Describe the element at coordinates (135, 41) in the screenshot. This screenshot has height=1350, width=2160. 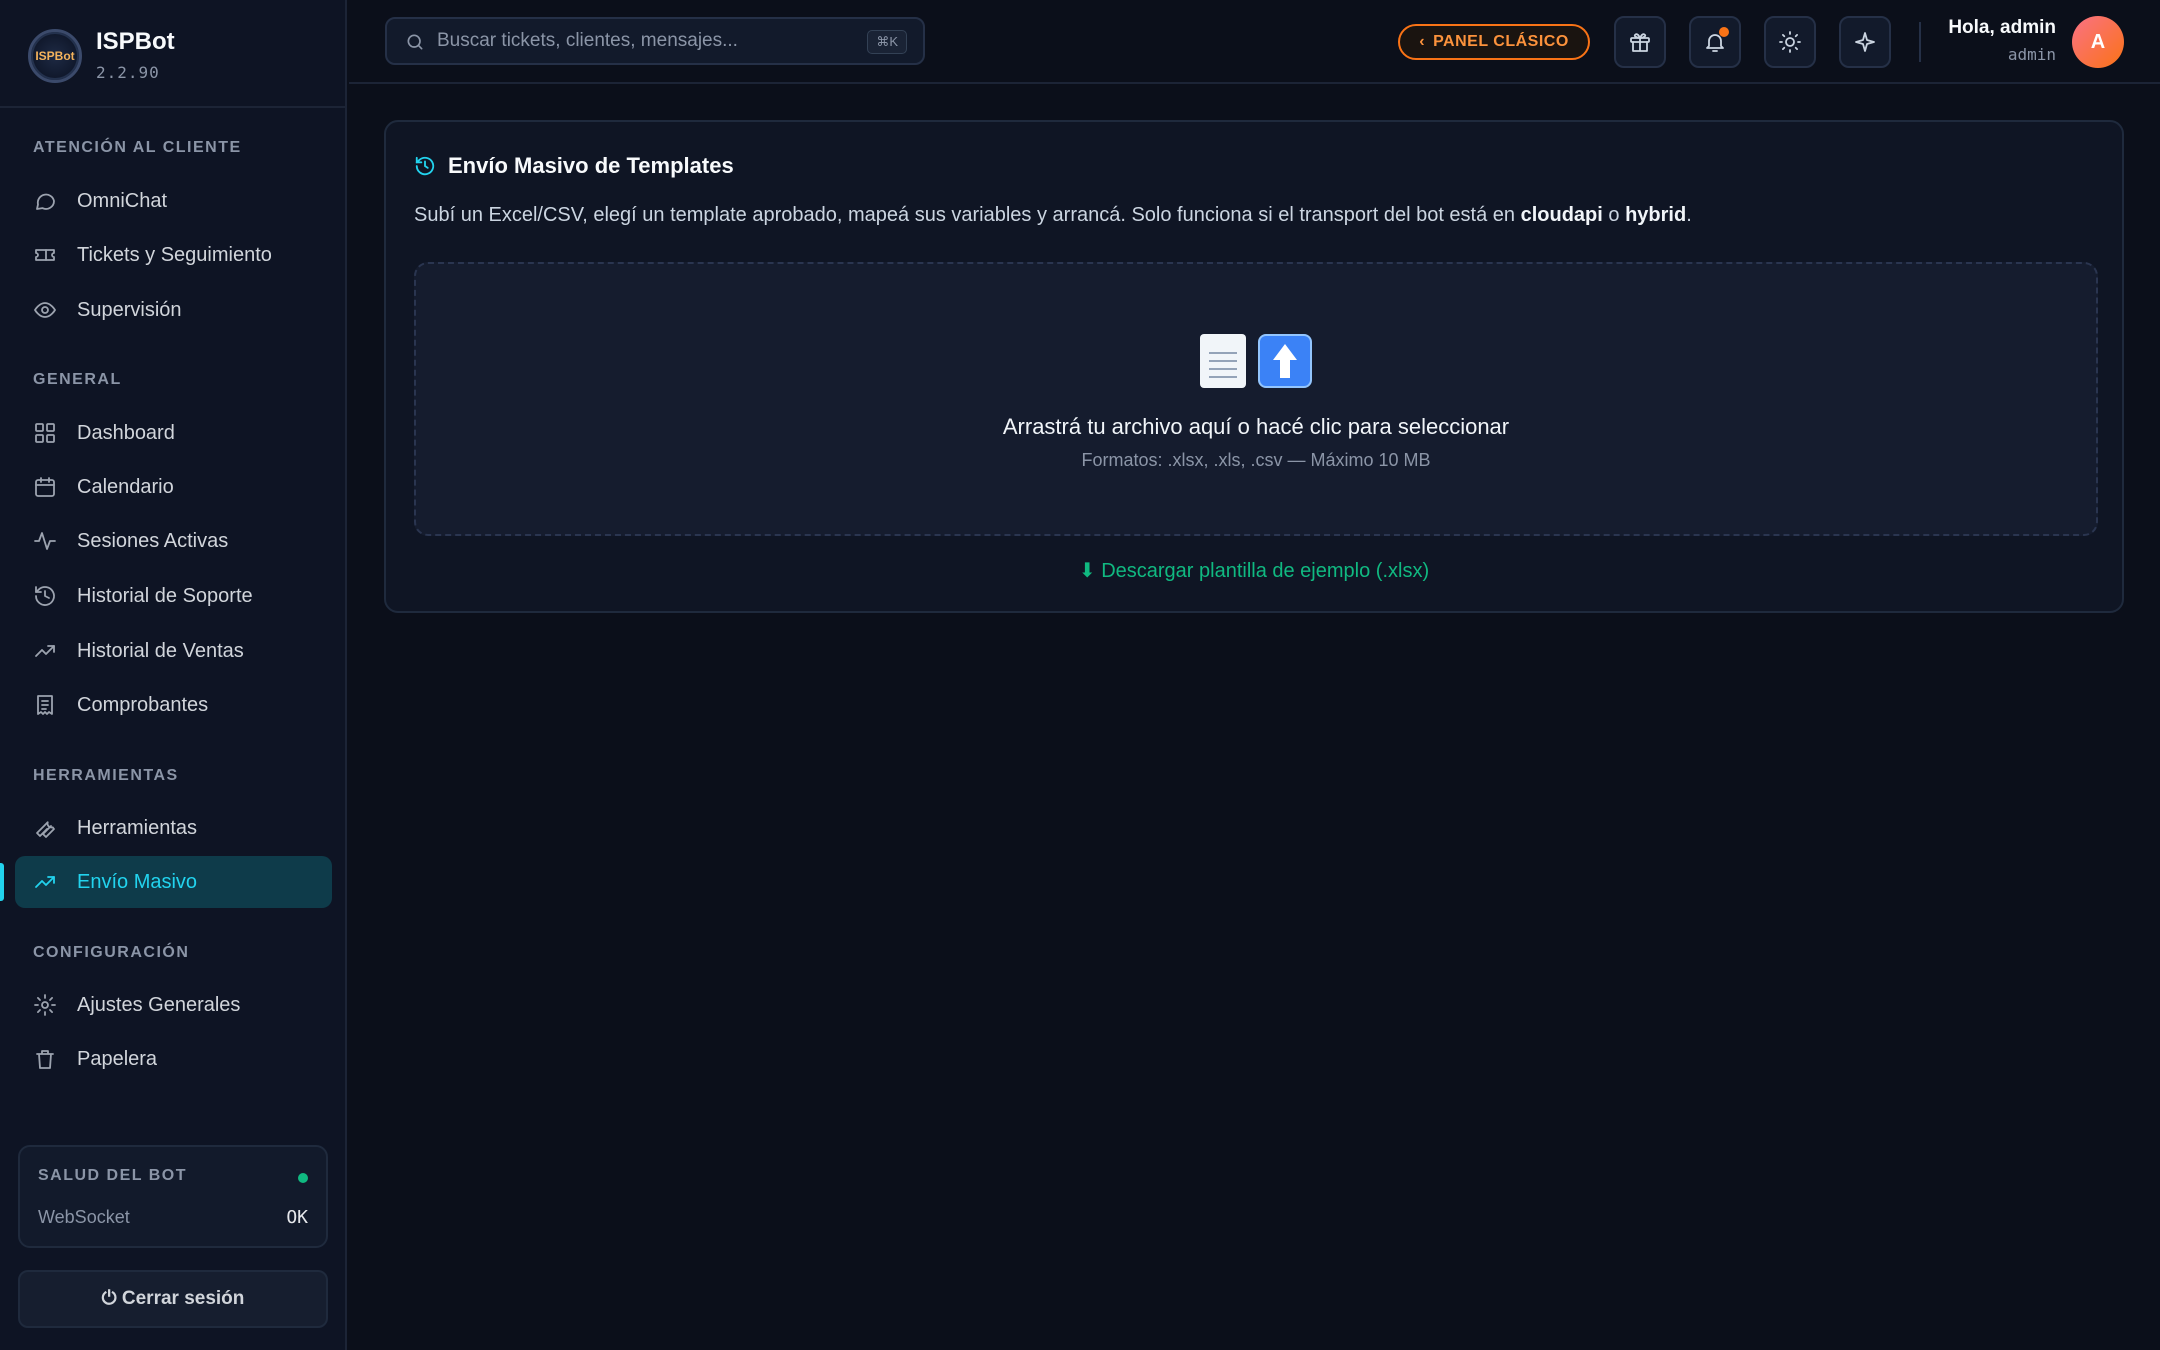
I see `brand-name: ISPBot` at that location.